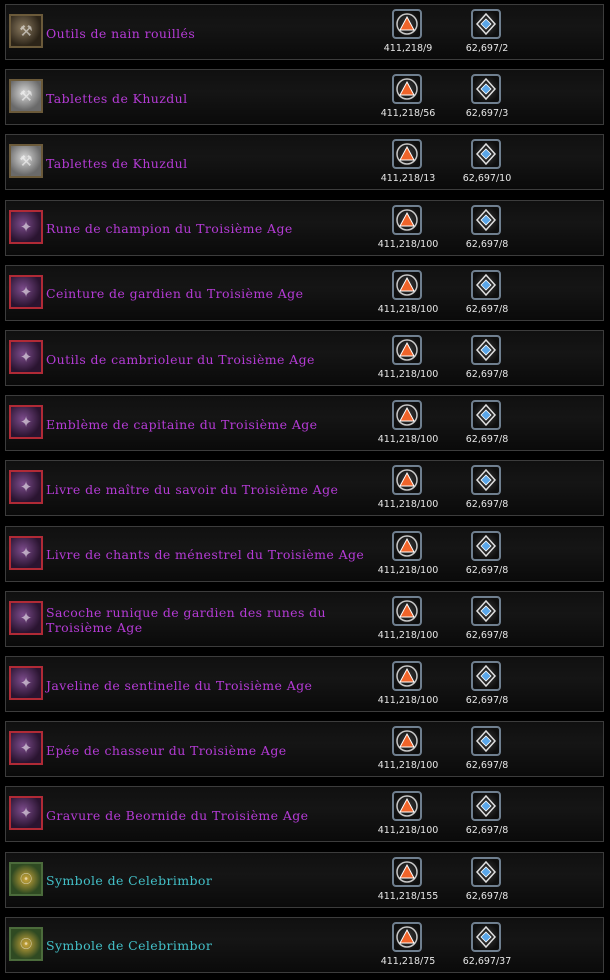 The height and width of the screenshot is (980, 610). What do you see at coordinates (211, 229) in the screenshot?
I see `item-name: Rune de champion du Troisième Age` at bounding box center [211, 229].